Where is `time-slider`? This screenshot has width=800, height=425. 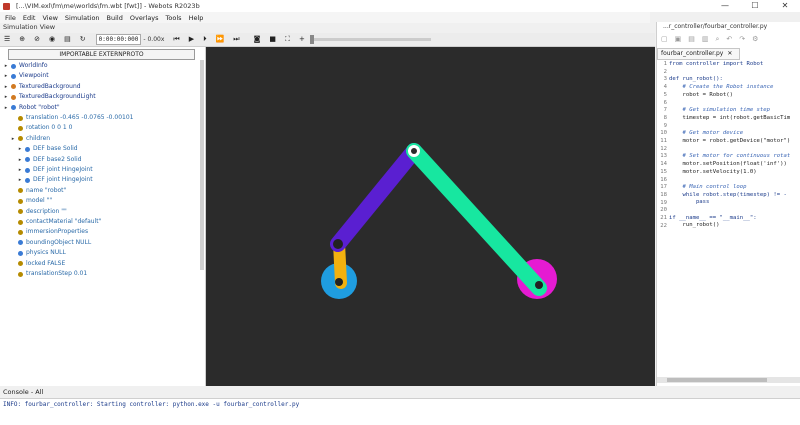 time-slider is located at coordinates (370, 39).